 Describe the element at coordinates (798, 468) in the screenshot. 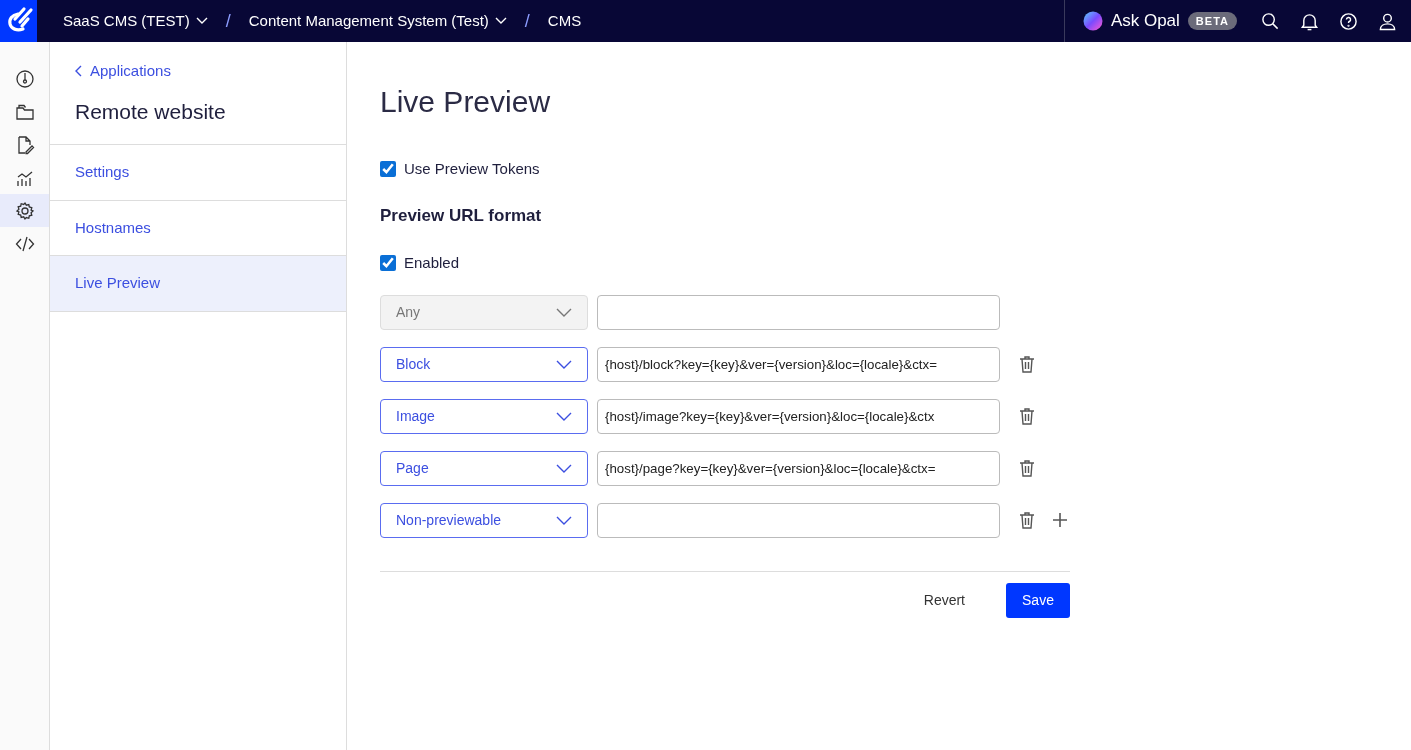

I see `url-format-field: {host}/page?key={key}&ver={version}&loc={locale}&ctx=` at that location.